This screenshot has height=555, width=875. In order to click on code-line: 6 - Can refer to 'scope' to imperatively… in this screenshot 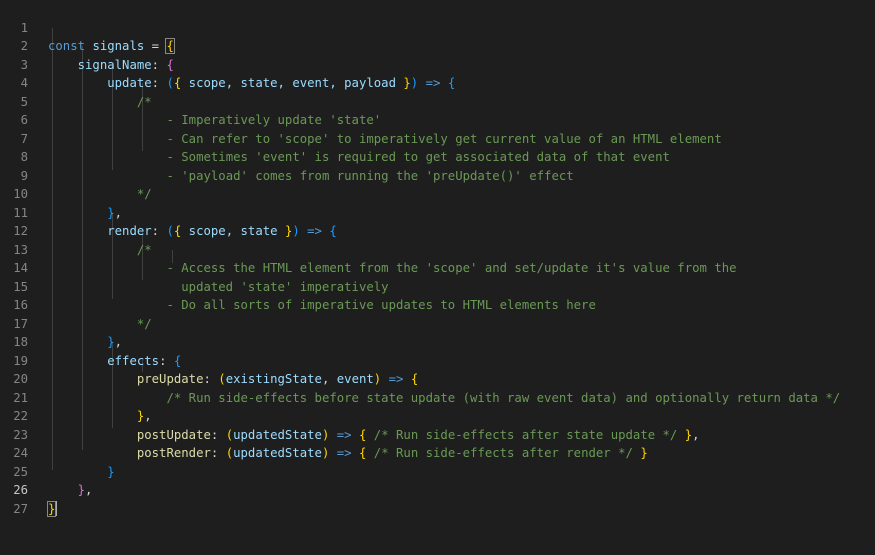, I will do `click(437, 119)`.